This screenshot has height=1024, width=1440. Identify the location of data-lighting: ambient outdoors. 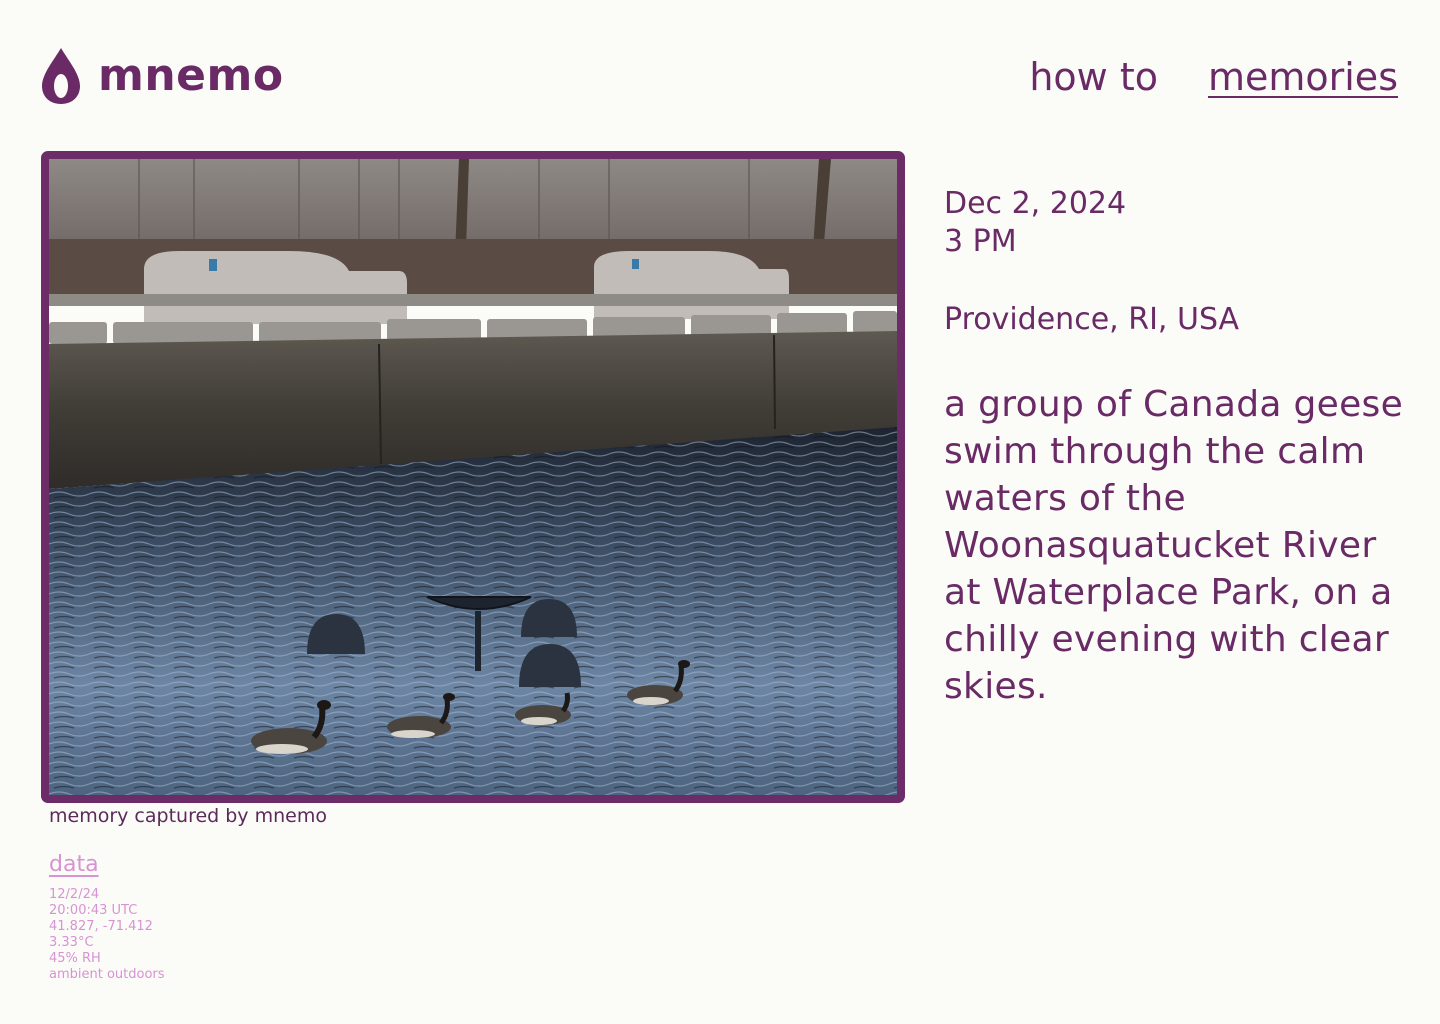
(107, 974).